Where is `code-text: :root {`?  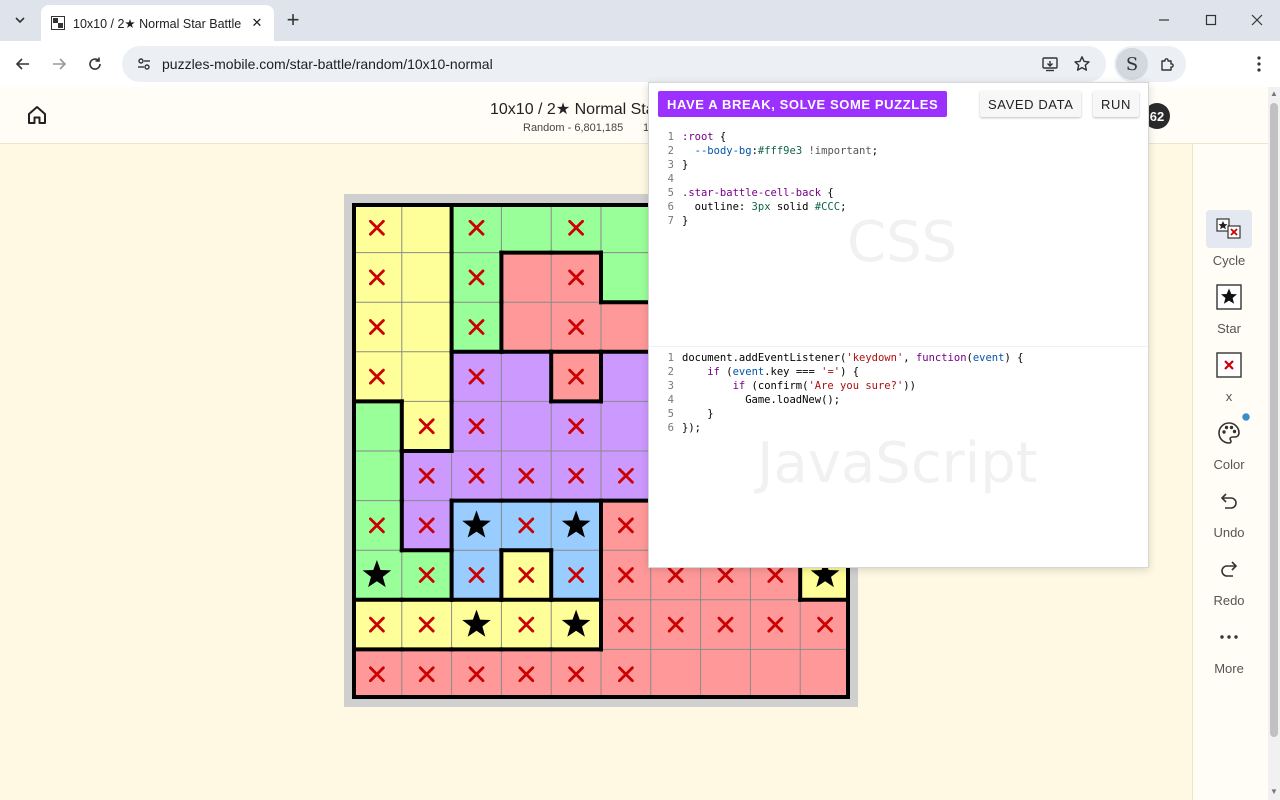 code-text: :root { is located at coordinates (704, 137).